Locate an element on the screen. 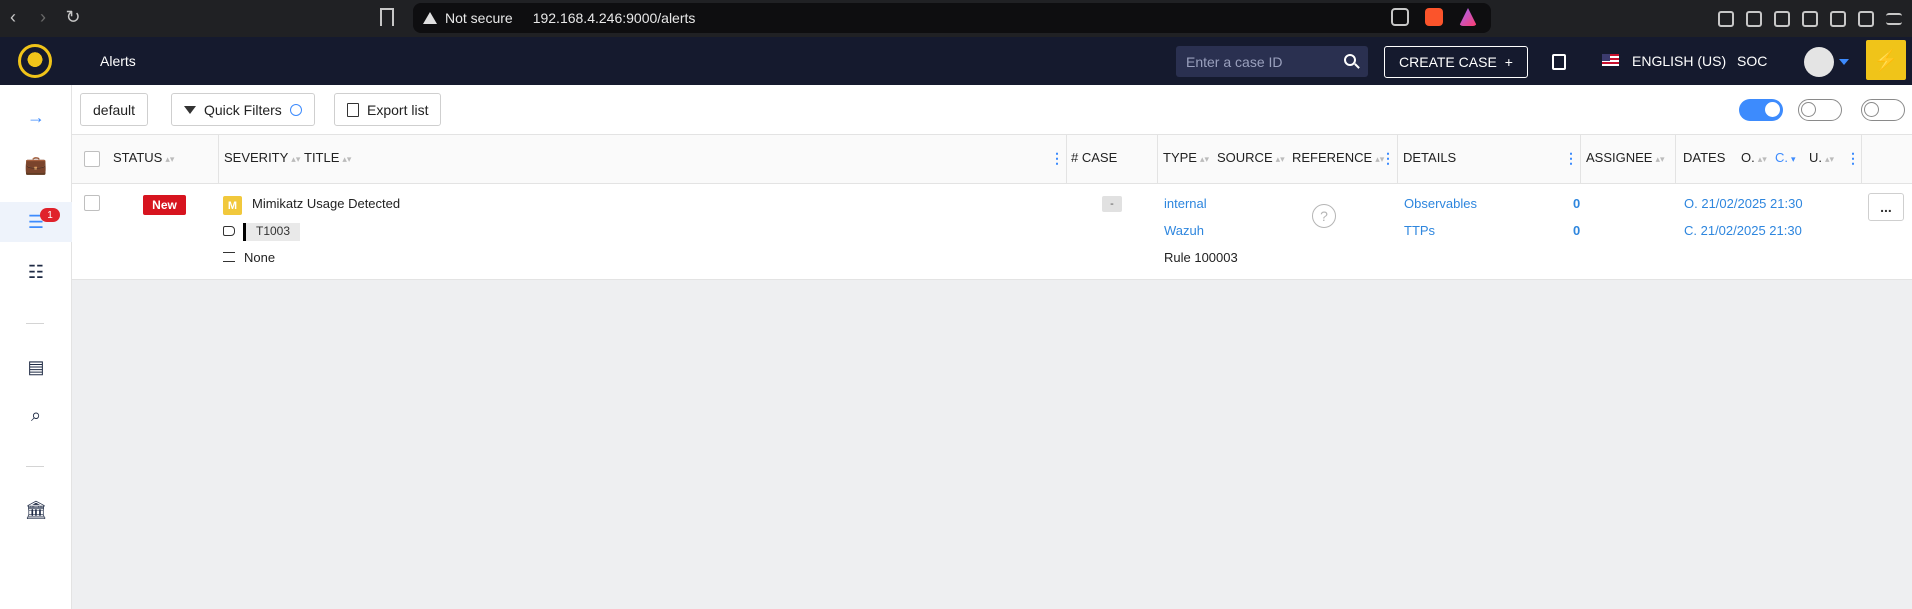 This screenshot has width=1912, height=609. warning-icon is located at coordinates (430, 18).